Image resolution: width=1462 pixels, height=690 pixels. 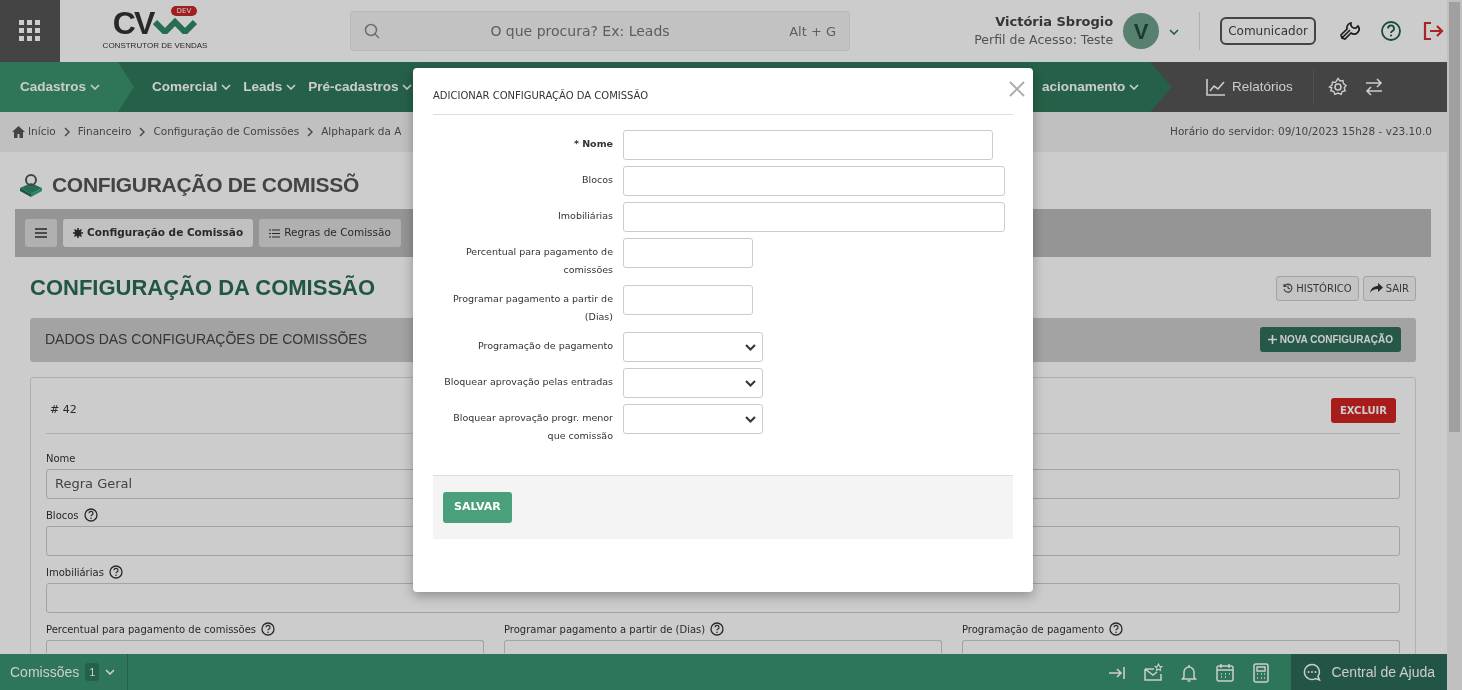 What do you see at coordinates (1272, 340) in the screenshot?
I see `plus-icon` at bounding box center [1272, 340].